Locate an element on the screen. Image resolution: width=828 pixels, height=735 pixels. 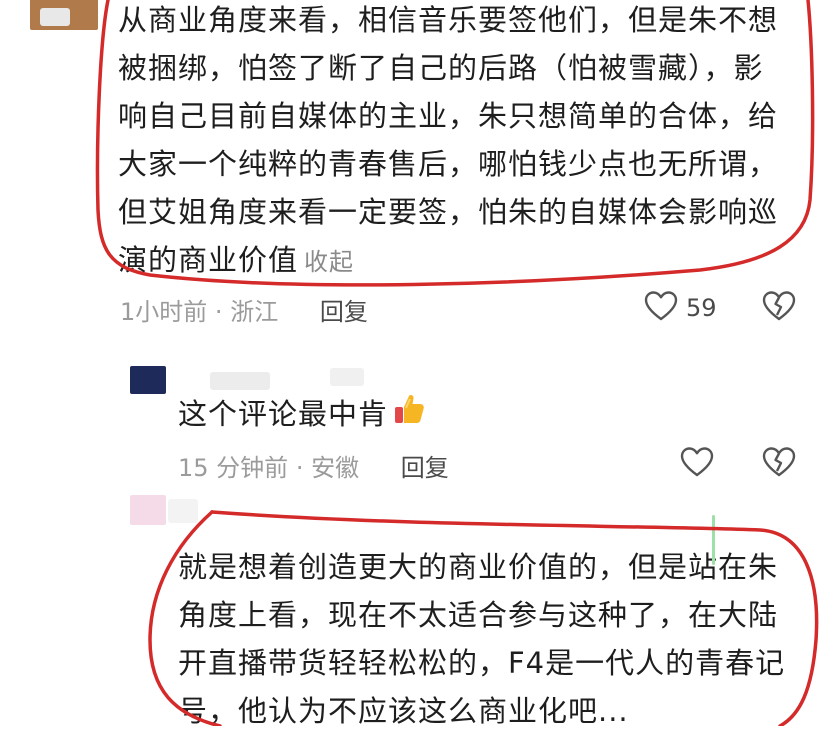
like-button is located at coordinates (697, 464).